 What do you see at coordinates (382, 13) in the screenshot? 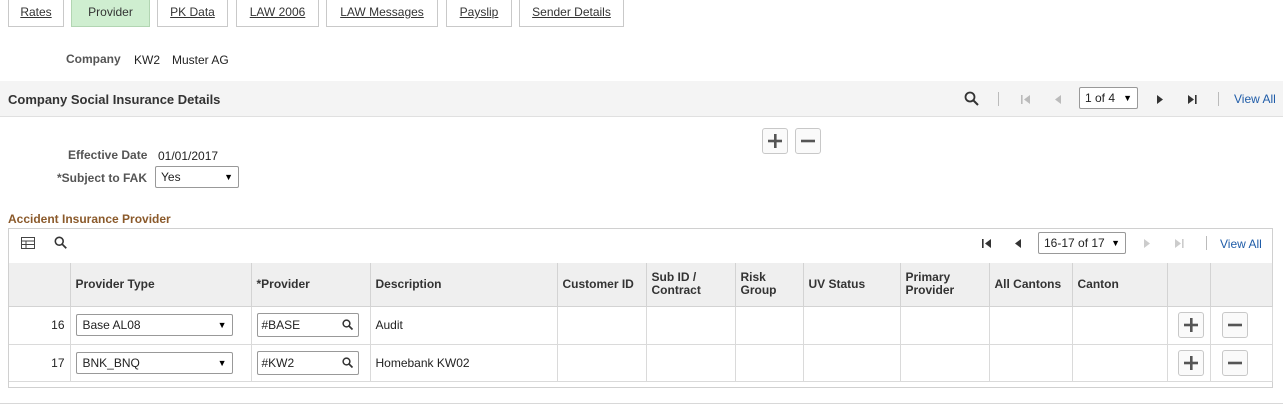
I see `tab-law-messages: LAW Messages` at bounding box center [382, 13].